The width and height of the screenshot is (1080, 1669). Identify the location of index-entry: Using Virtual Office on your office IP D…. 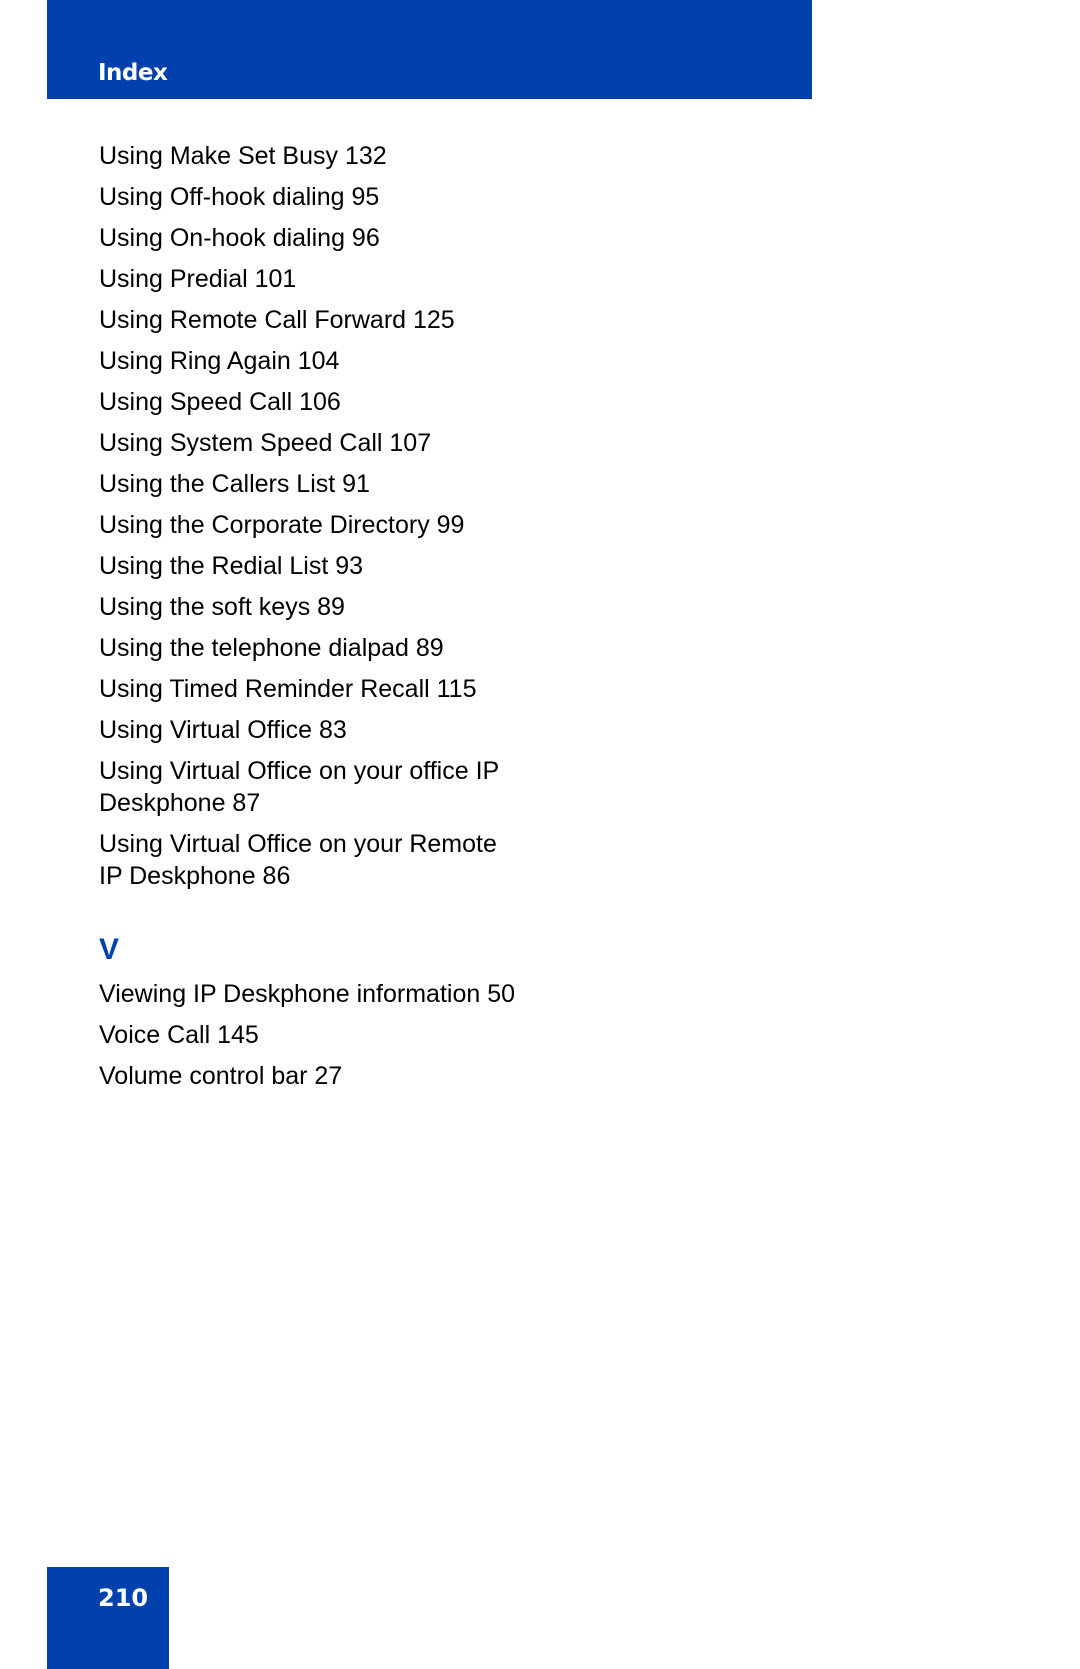
(299, 787).